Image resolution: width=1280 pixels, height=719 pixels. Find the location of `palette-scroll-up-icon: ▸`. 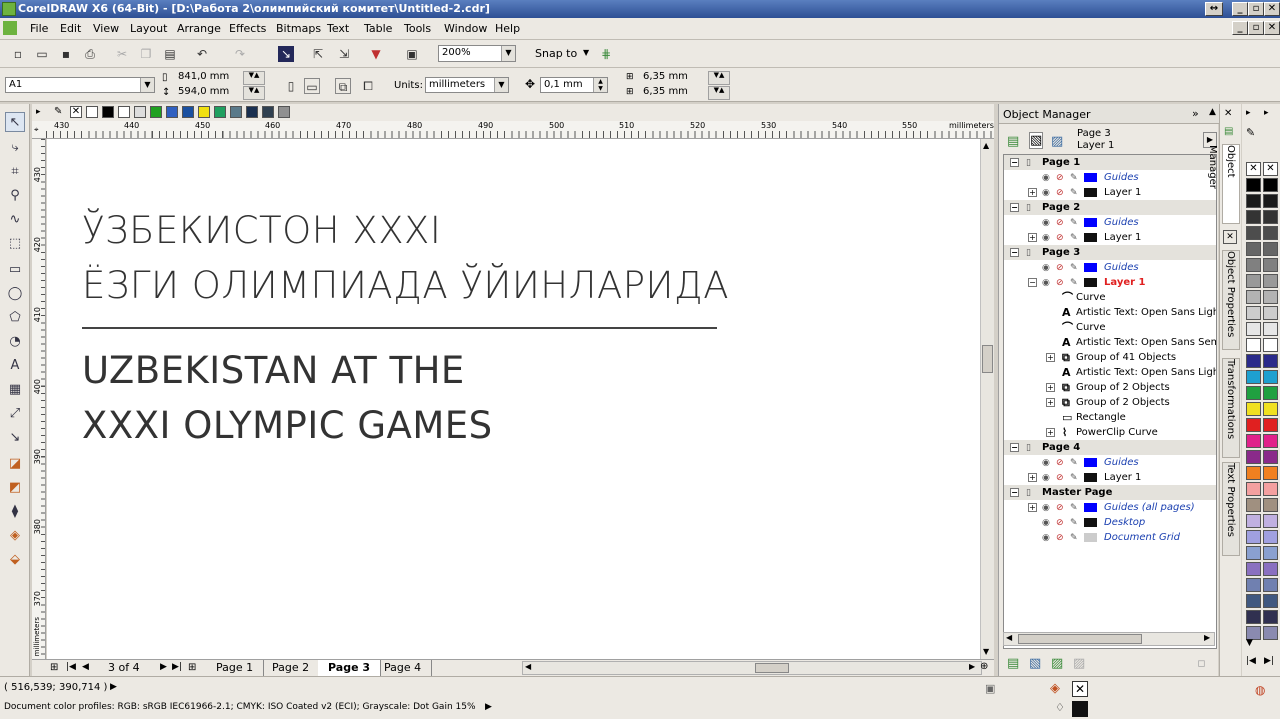

palette-scroll-up-icon: ▸ is located at coordinates (1266, 113).